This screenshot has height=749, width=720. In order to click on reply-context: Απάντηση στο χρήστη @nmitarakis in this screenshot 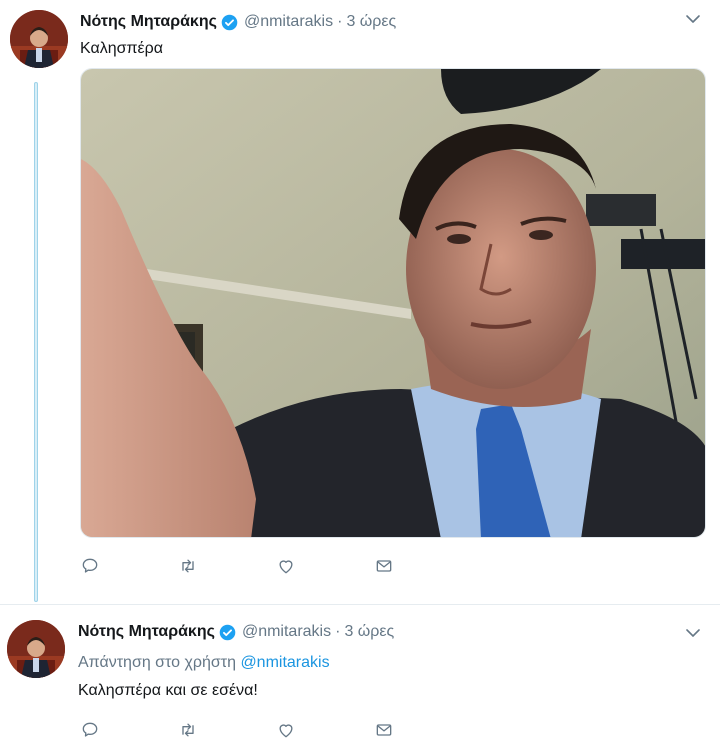, I will do `click(204, 663)`.